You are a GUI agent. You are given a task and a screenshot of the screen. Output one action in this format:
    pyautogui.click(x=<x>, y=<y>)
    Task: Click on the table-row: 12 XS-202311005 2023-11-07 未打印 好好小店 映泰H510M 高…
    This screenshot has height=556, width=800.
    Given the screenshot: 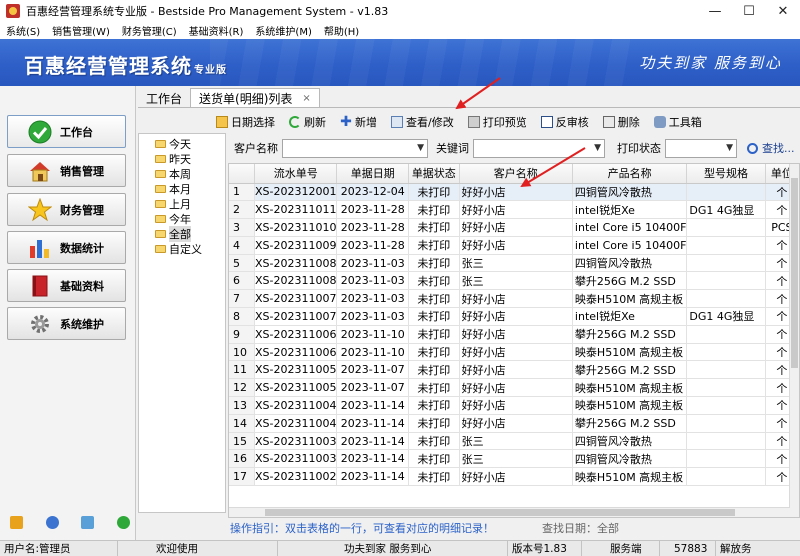 What is the action you would take?
    pyautogui.click(x=514, y=388)
    